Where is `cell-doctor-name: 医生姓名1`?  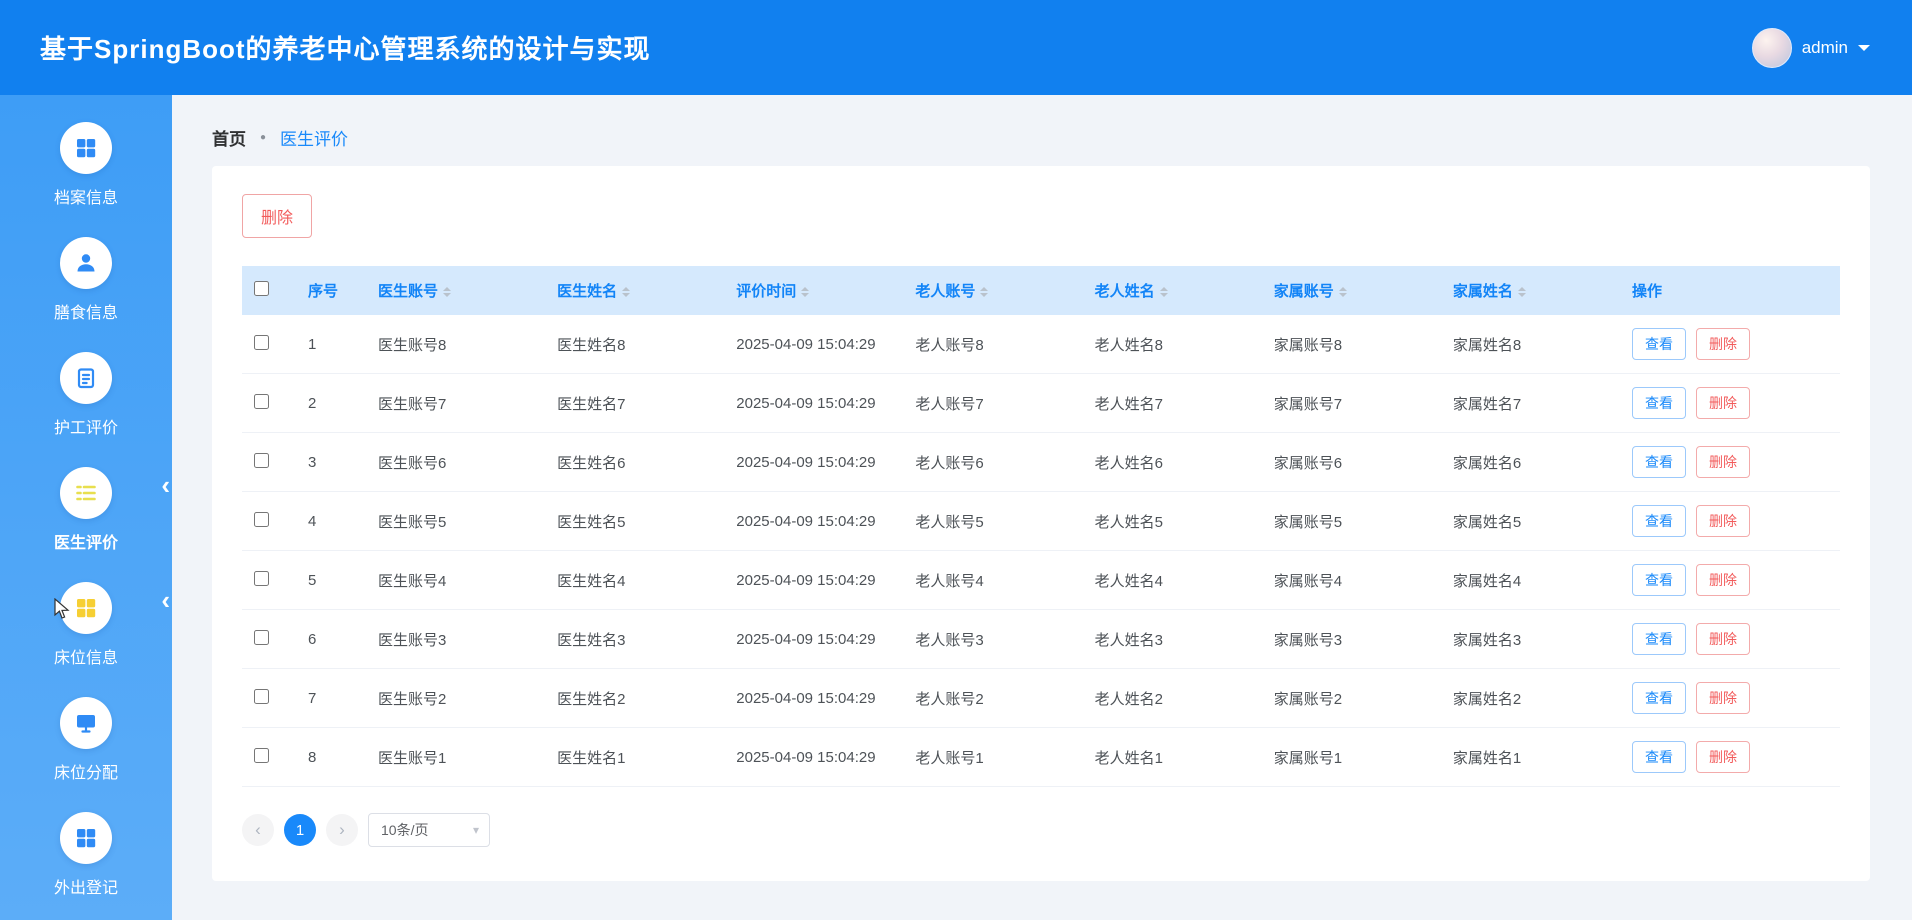 cell-doctor-name: 医生姓名1 is located at coordinates (635, 757).